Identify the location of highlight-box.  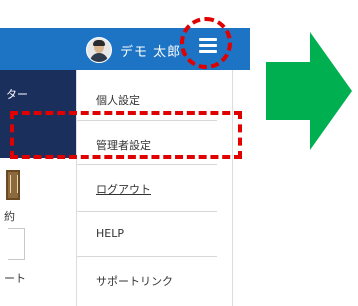
(126, 135).